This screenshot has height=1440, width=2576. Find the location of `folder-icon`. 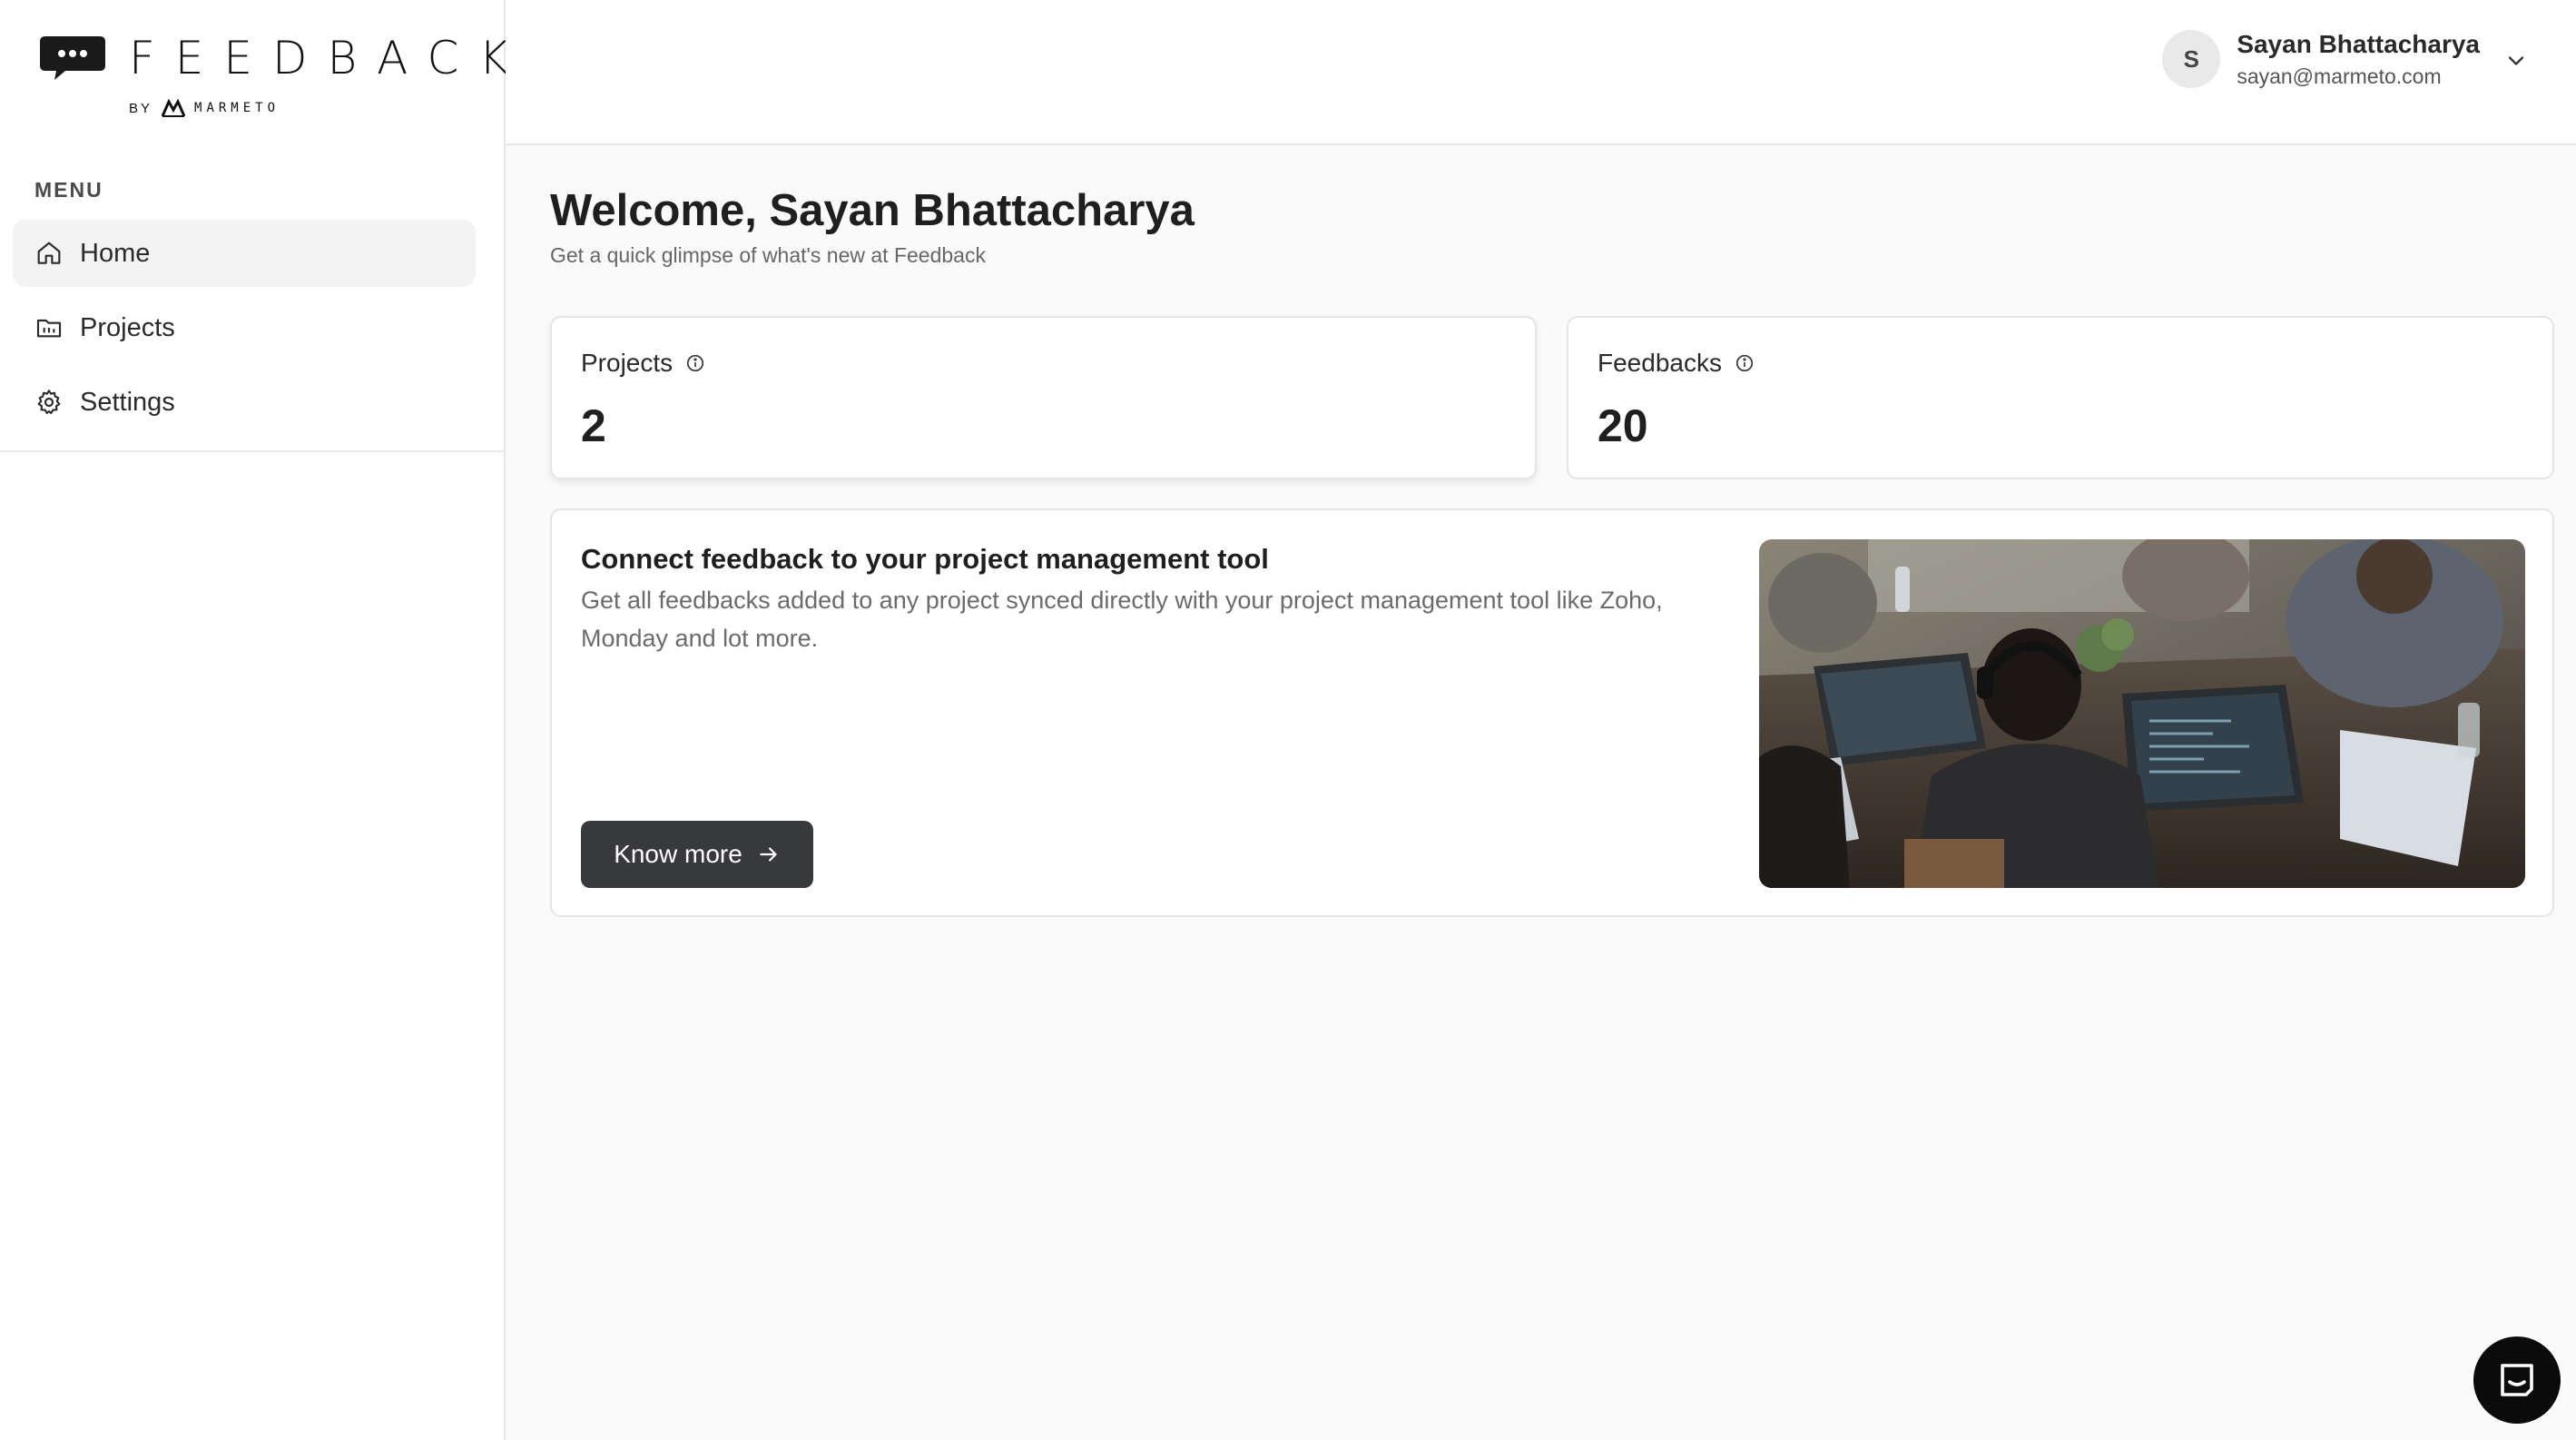

folder-icon is located at coordinates (49, 328).